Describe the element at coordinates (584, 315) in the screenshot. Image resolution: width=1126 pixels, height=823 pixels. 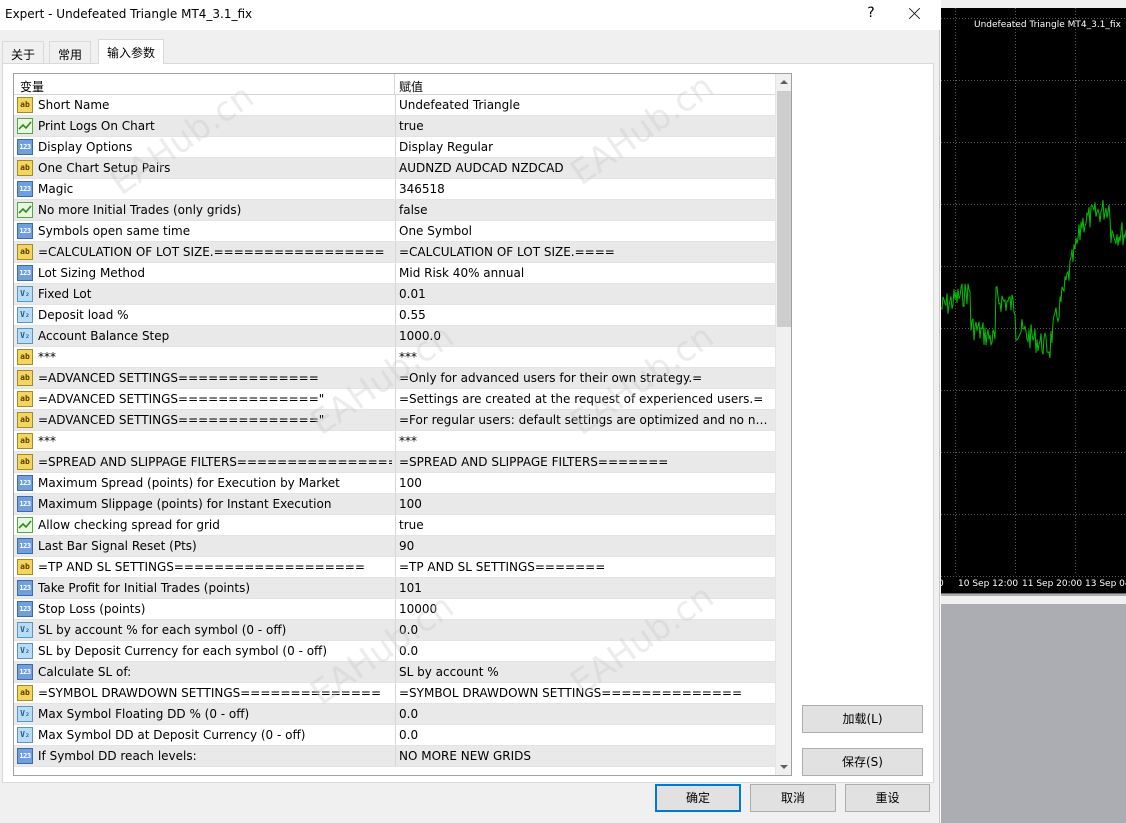
I see `variable-value: 0.55` at that location.